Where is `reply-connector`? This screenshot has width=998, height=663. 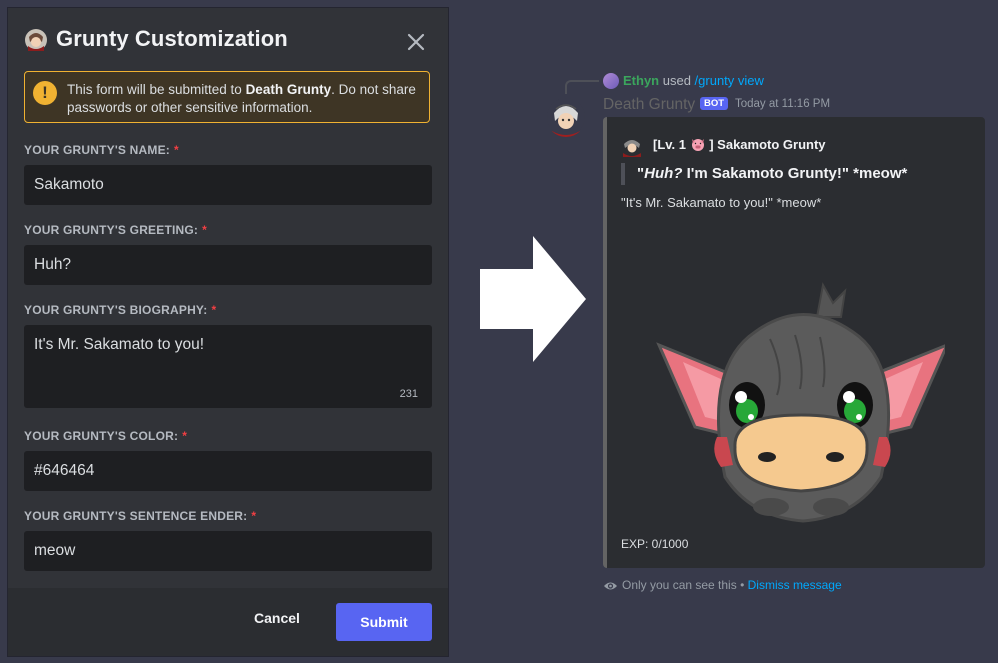 reply-connector is located at coordinates (582, 87).